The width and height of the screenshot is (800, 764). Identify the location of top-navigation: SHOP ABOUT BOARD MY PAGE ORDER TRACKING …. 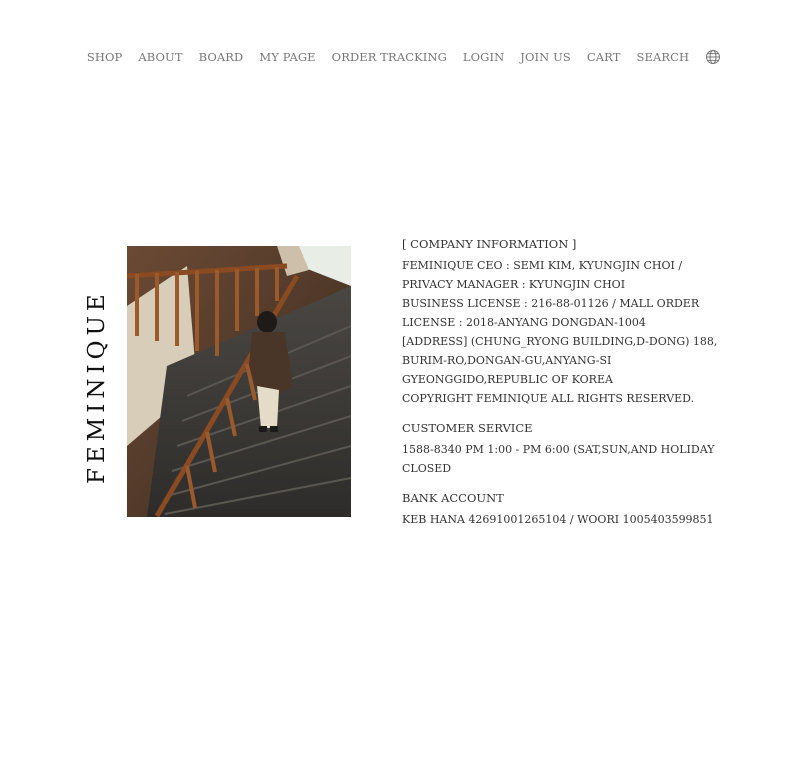
(400, 57).